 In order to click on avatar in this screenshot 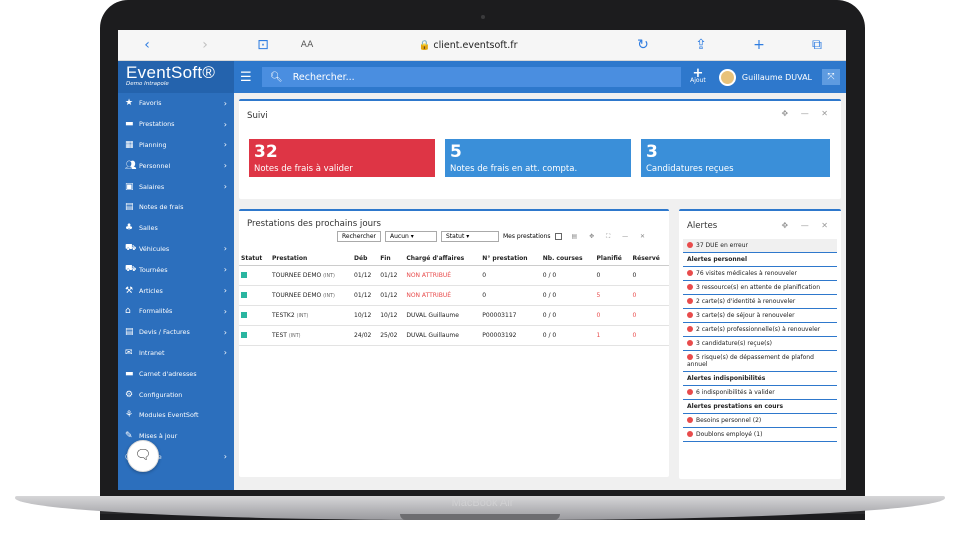, I will do `click(727, 77)`.